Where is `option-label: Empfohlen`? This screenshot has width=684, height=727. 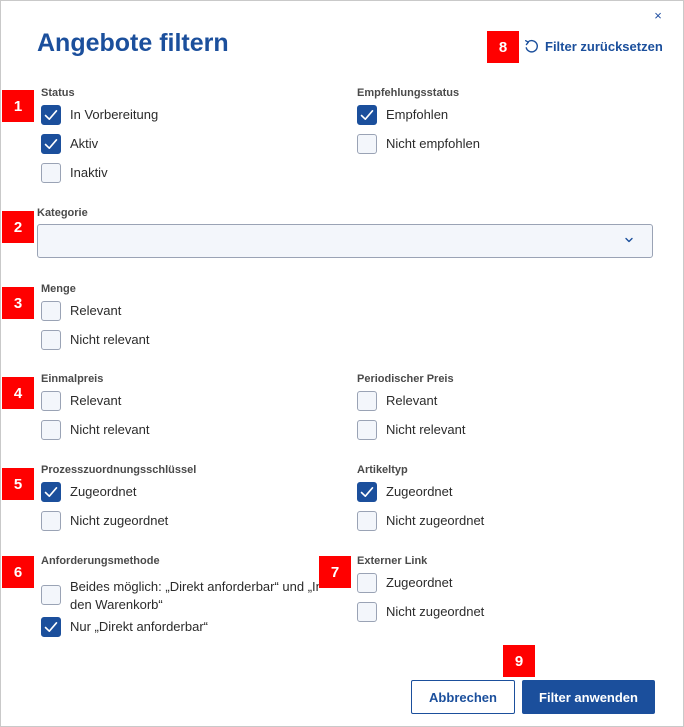 option-label: Empfohlen is located at coordinates (417, 114).